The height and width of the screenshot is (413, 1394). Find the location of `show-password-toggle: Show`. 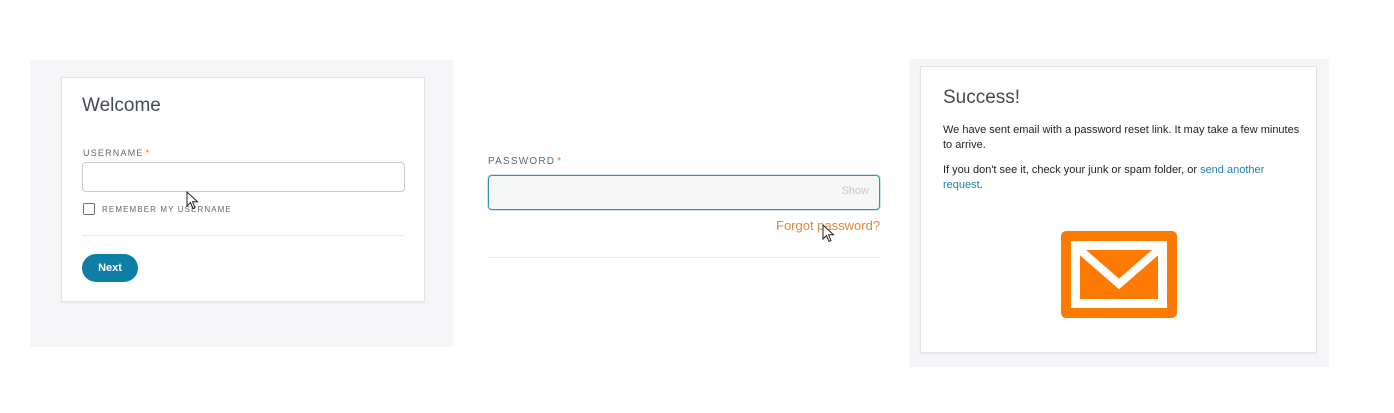

show-password-toggle: Show is located at coordinates (855, 191).